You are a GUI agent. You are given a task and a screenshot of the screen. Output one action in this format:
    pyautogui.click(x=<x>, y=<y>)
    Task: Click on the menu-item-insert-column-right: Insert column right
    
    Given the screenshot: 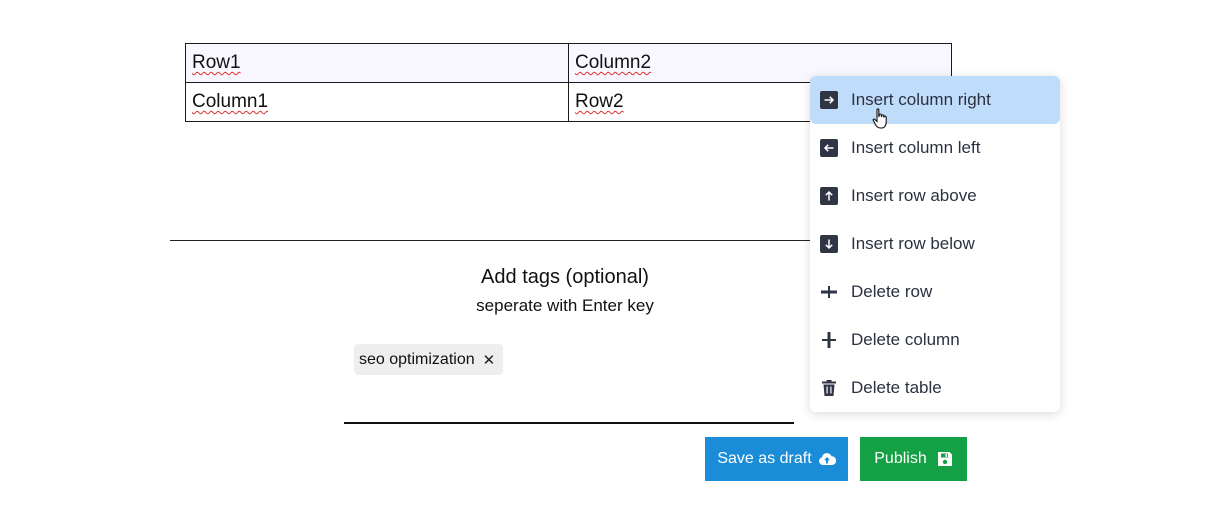 What is the action you would take?
    pyautogui.click(x=935, y=100)
    